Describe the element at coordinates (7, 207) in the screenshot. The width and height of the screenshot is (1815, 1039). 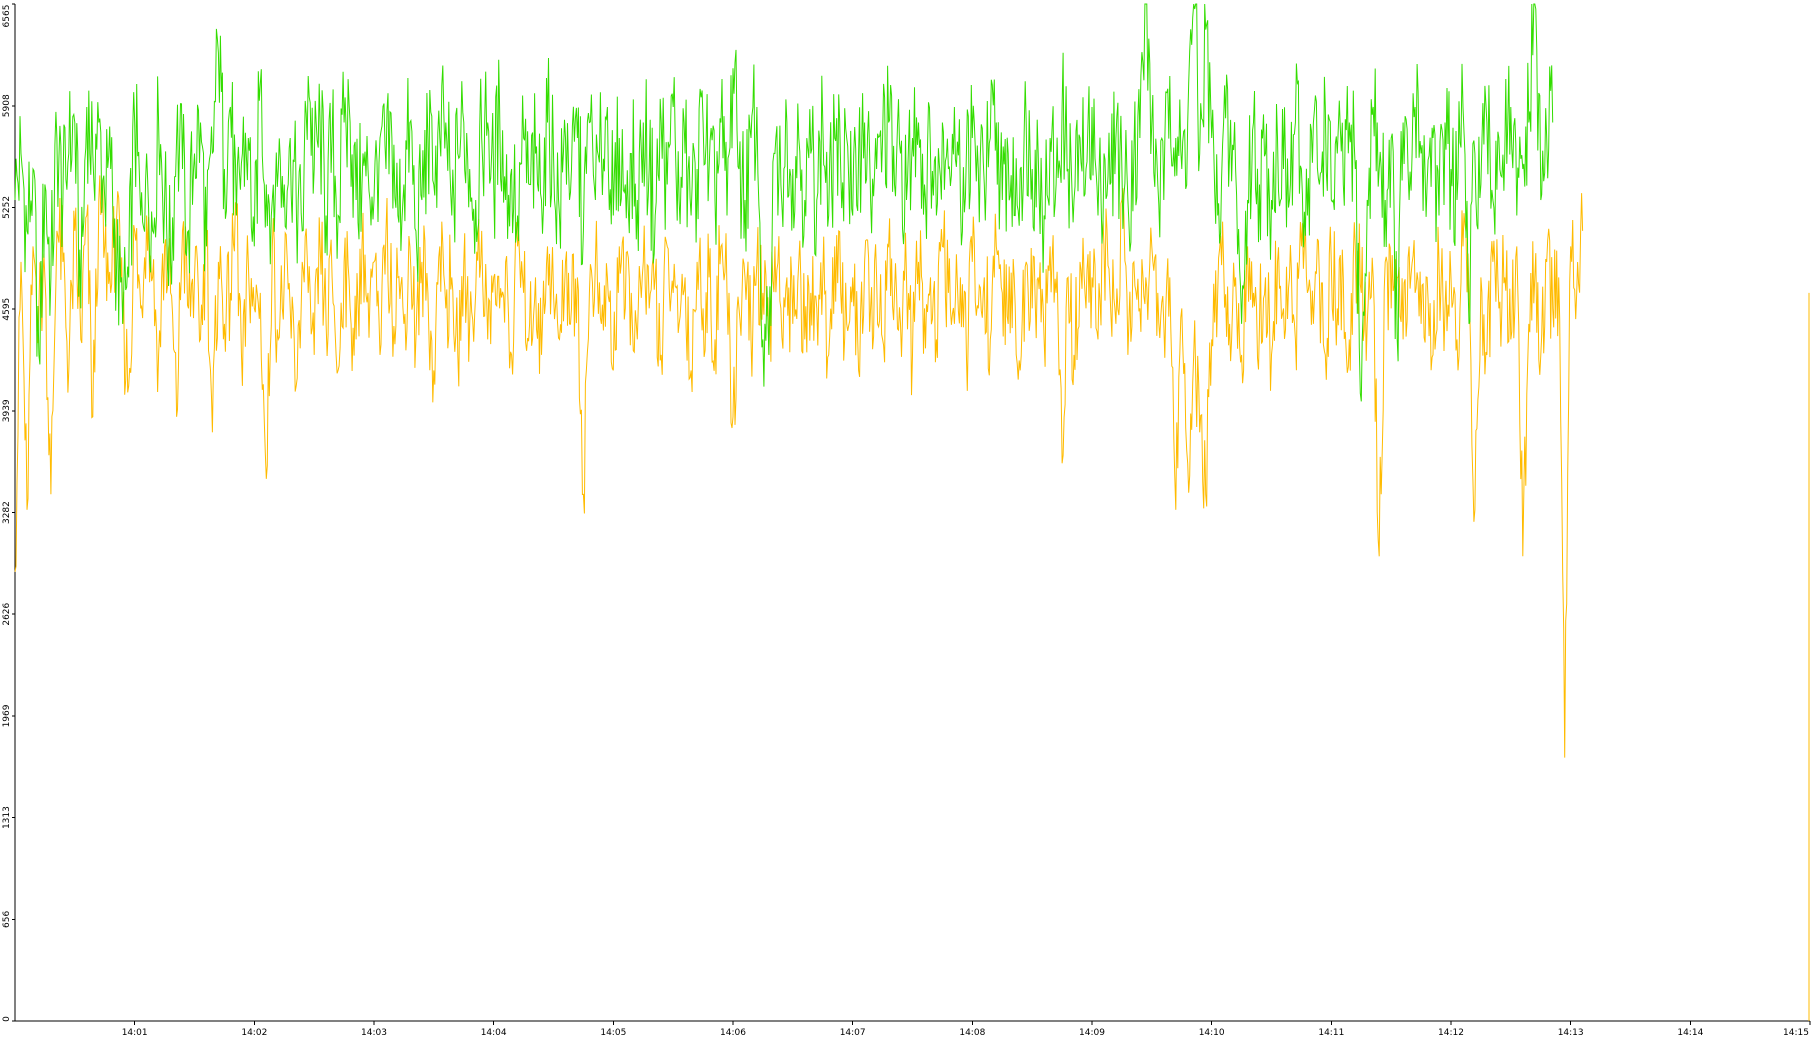
I see `y-tick-label: 5252` at that location.